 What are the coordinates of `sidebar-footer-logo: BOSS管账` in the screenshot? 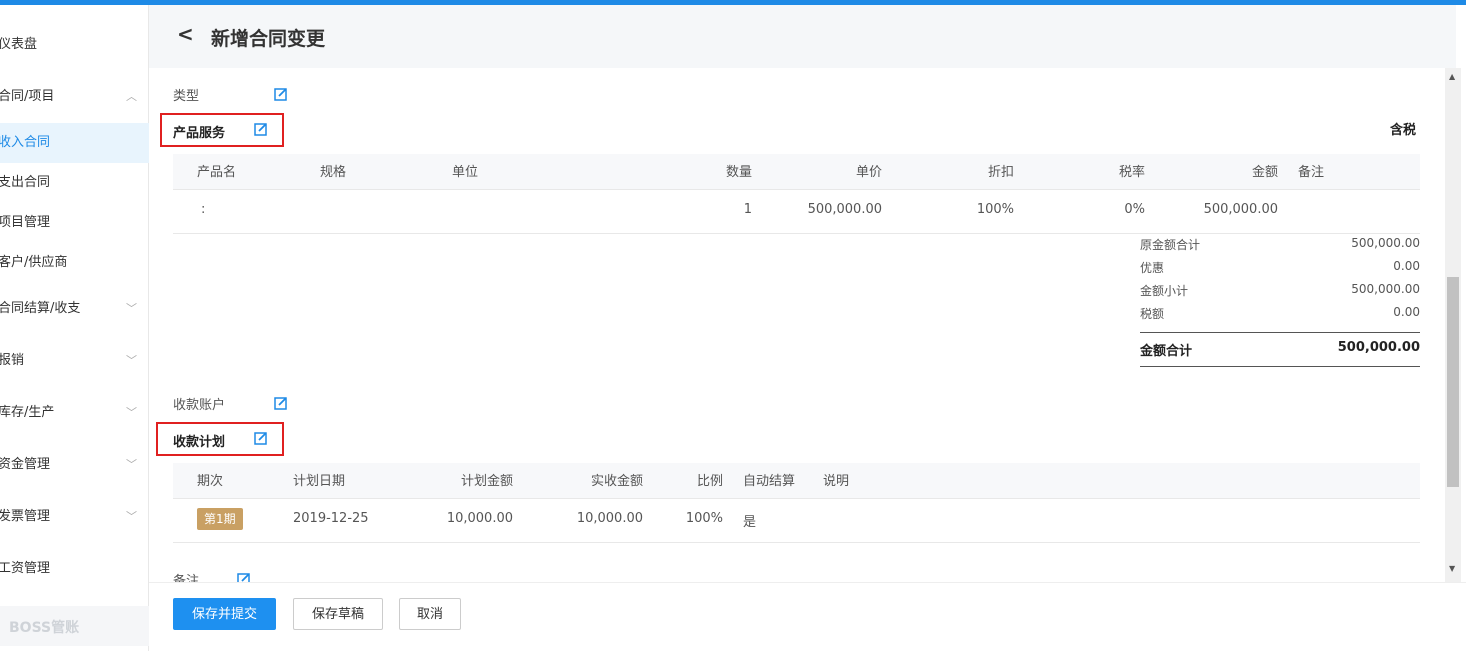 It's located at (74, 626).